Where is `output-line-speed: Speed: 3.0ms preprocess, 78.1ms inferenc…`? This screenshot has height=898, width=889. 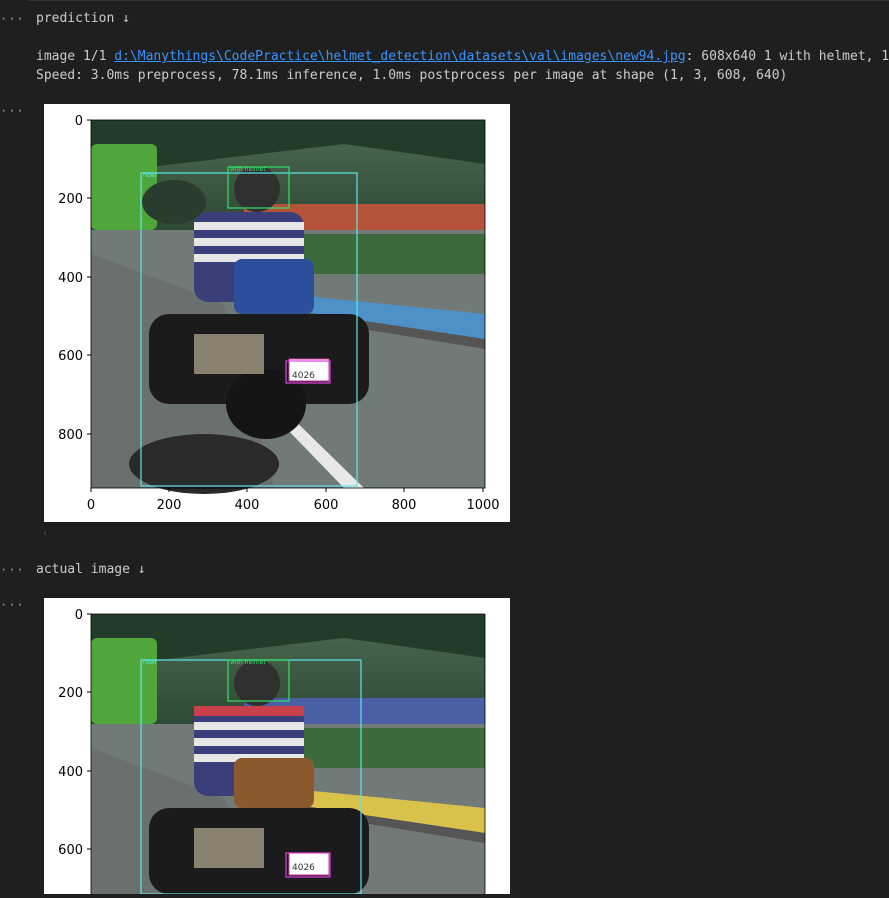 output-line-speed: Speed: 3.0ms preprocess, 78.1ms inferenc… is located at coordinates (412, 75).